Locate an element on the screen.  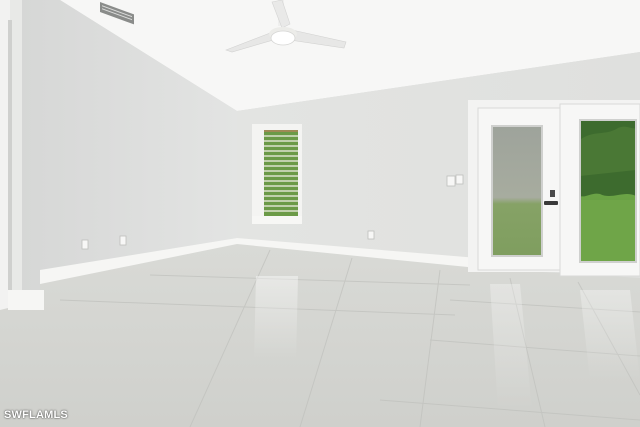
window-reflection is located at coordinates (276, 318).